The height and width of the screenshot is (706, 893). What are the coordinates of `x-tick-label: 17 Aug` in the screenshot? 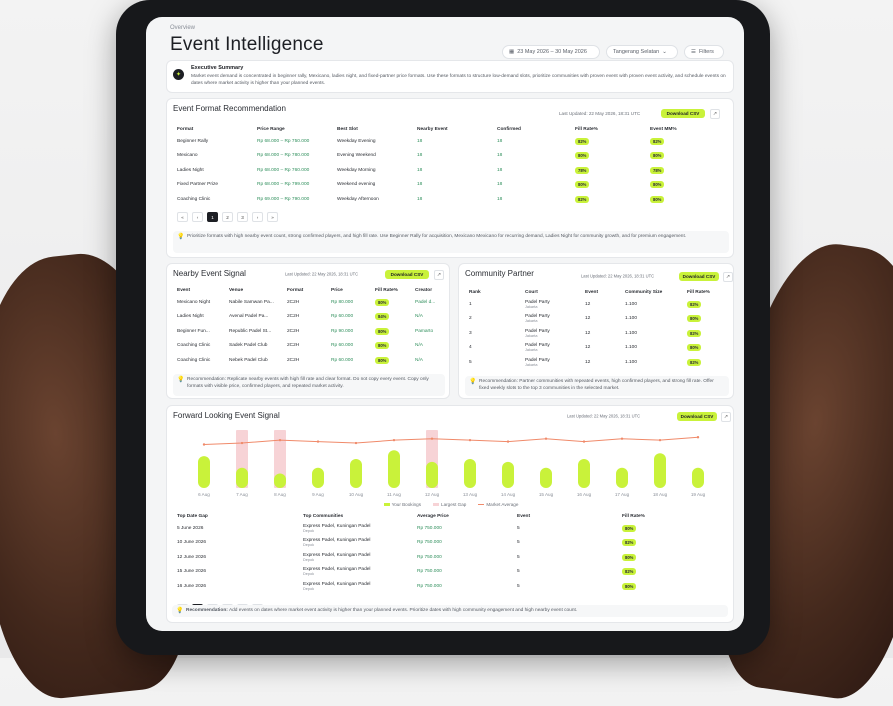 It's located at (622, 494).